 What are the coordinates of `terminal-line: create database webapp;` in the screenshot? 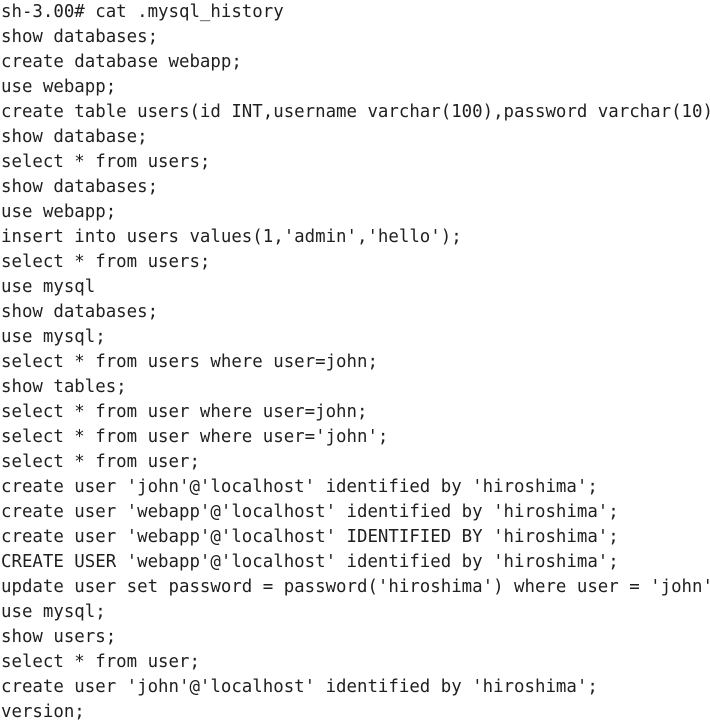 It's located at (121, 62).